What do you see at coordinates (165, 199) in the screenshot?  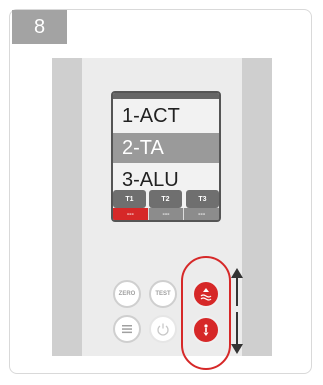 I see `t2-button: T2` at bounding box center [165, 199].